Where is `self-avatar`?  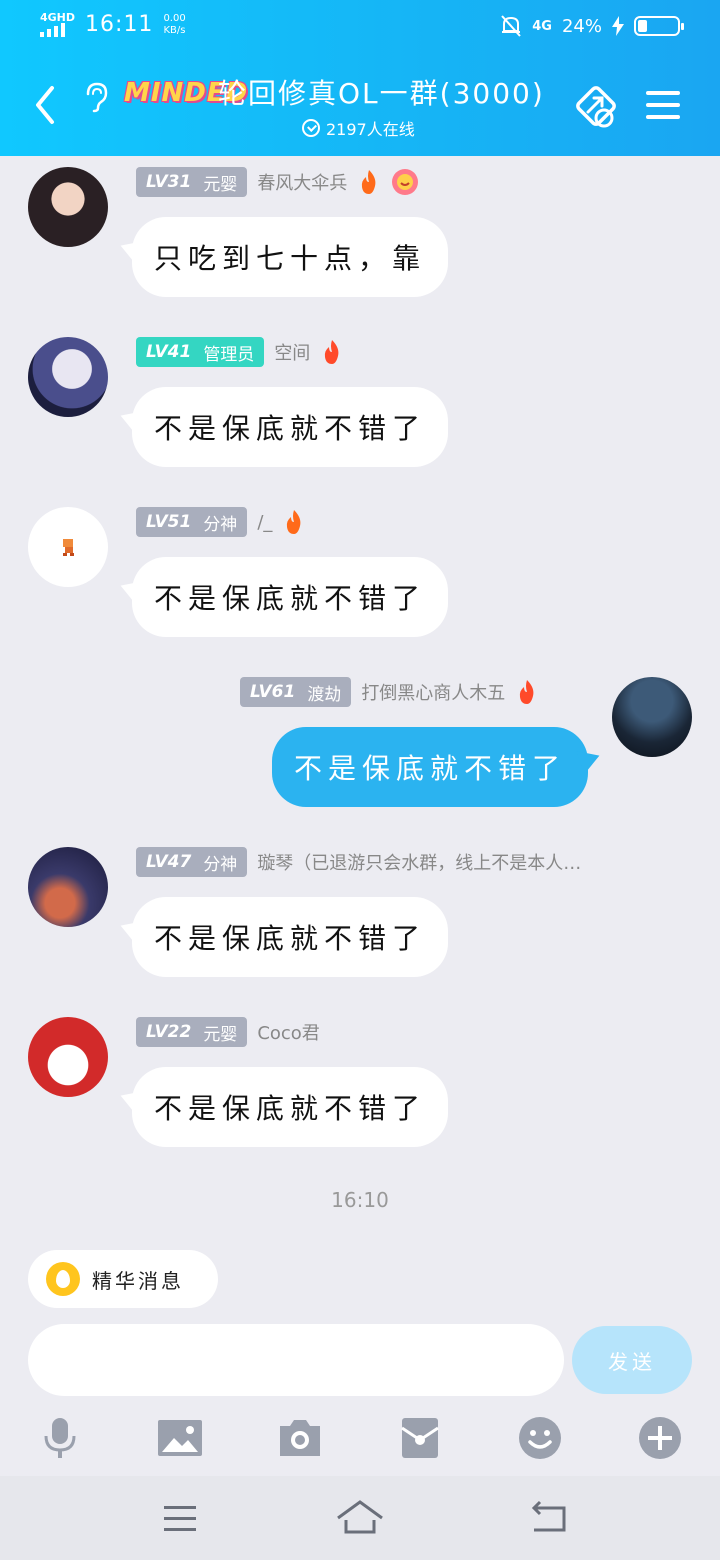
self-avatar is located at coordinates (652, 717).